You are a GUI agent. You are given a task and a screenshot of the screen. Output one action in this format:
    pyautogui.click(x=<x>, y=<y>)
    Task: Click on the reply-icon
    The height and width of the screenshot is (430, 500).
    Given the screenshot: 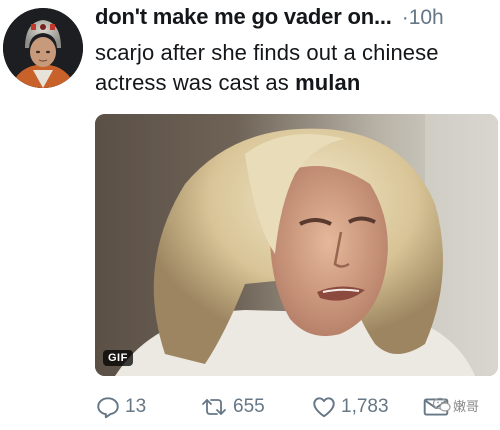 What is the action you would take?
    pyautogui.click(x=110, y=407)
    